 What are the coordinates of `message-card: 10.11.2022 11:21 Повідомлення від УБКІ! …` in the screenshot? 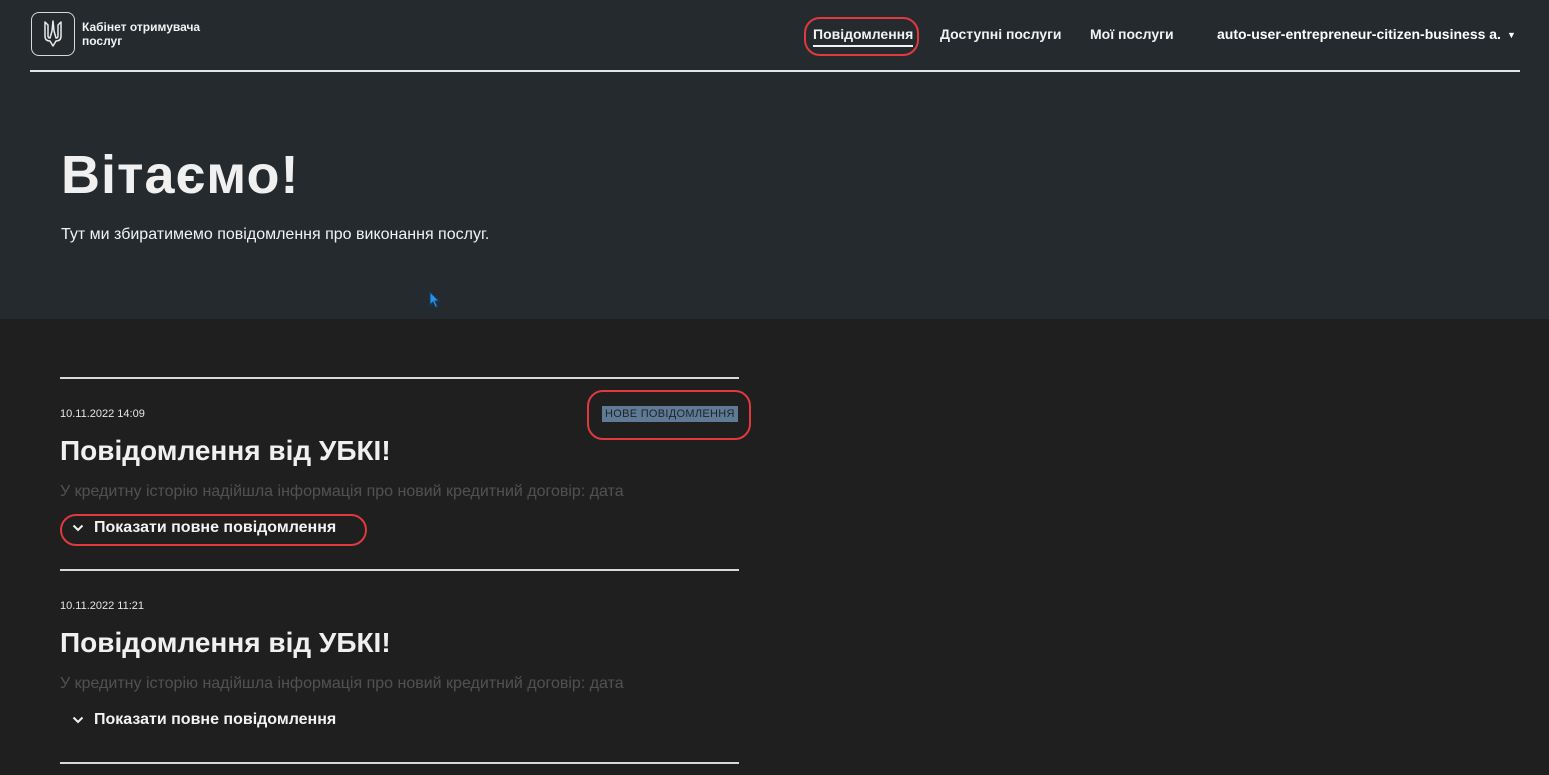 It's located at (399, 666).